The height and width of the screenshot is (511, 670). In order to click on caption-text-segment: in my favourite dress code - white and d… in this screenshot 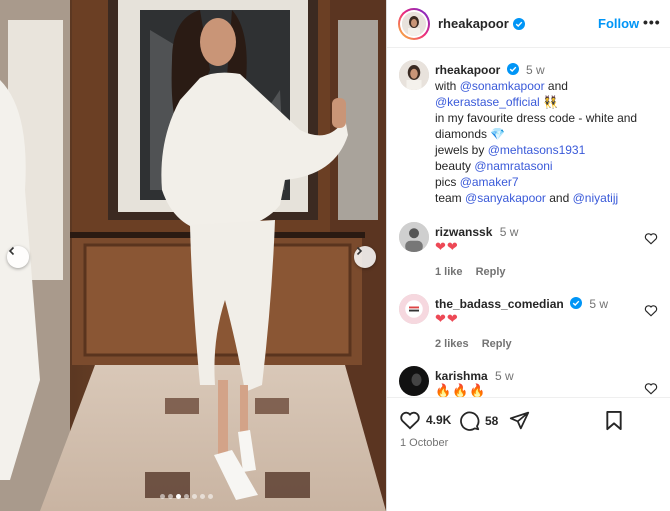, I will do `click(536, 126)`.